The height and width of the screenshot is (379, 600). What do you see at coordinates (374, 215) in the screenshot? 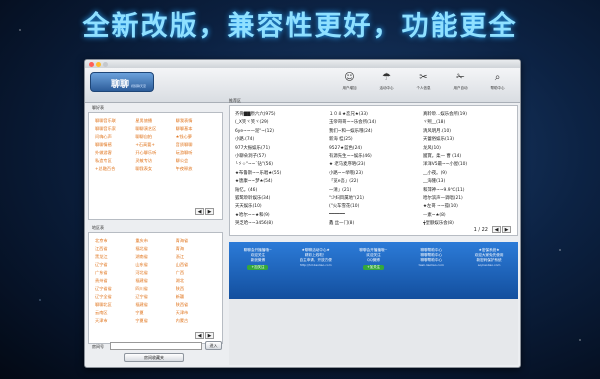
I see `room-list-item: ━━━━━━` at bounding box center [374, 215].